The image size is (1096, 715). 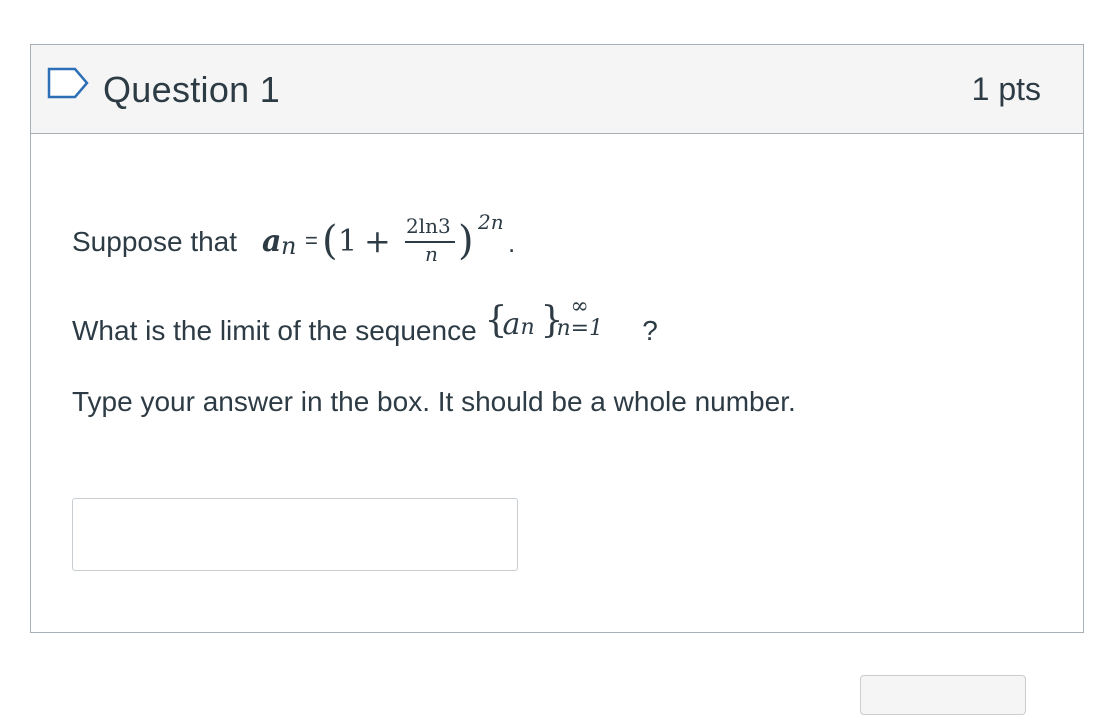 I want to click on math-open-paren: (, so click(x=330, y=241).